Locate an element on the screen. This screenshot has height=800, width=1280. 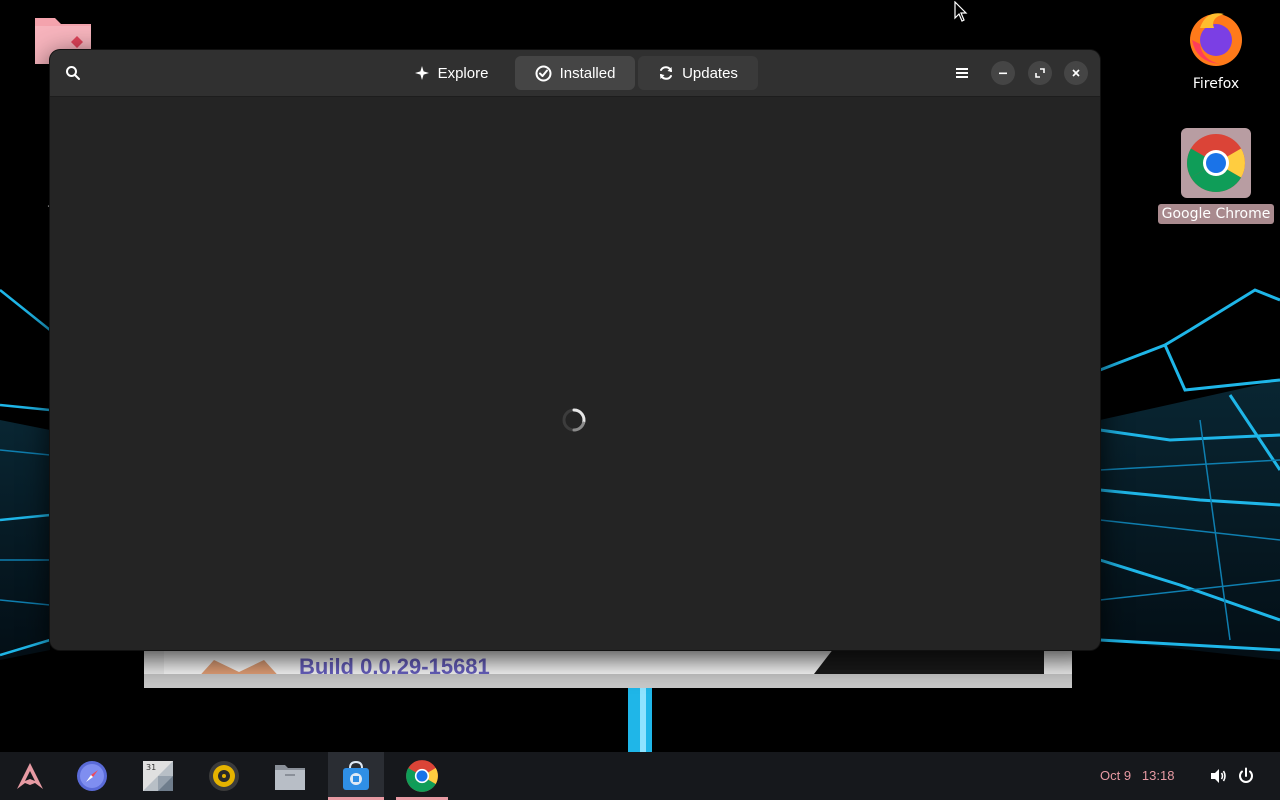
taskbar-calendar: 31 is located at coordinates (158, 776).